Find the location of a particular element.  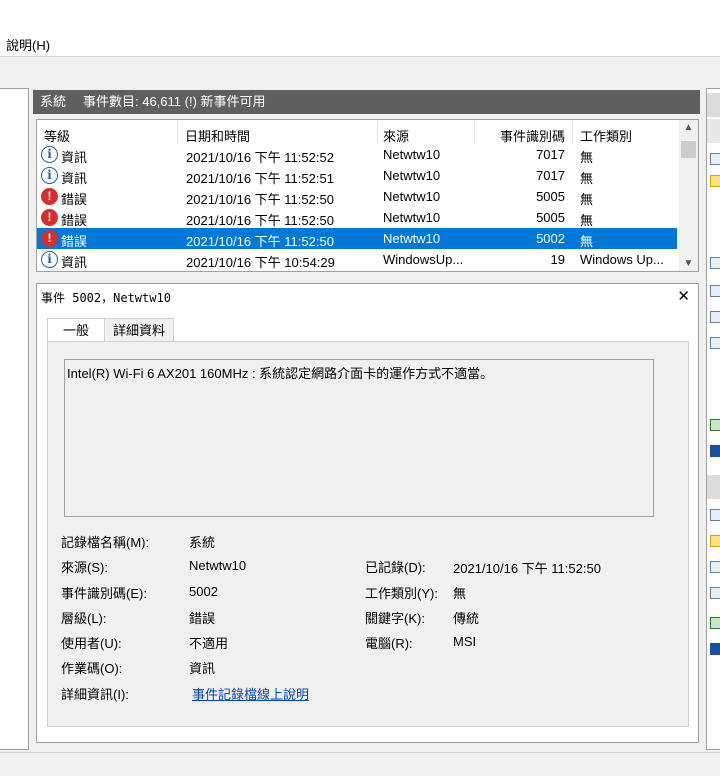

event-list-scrollbar: ▲ ▼ is located at coordinates (688, 195).